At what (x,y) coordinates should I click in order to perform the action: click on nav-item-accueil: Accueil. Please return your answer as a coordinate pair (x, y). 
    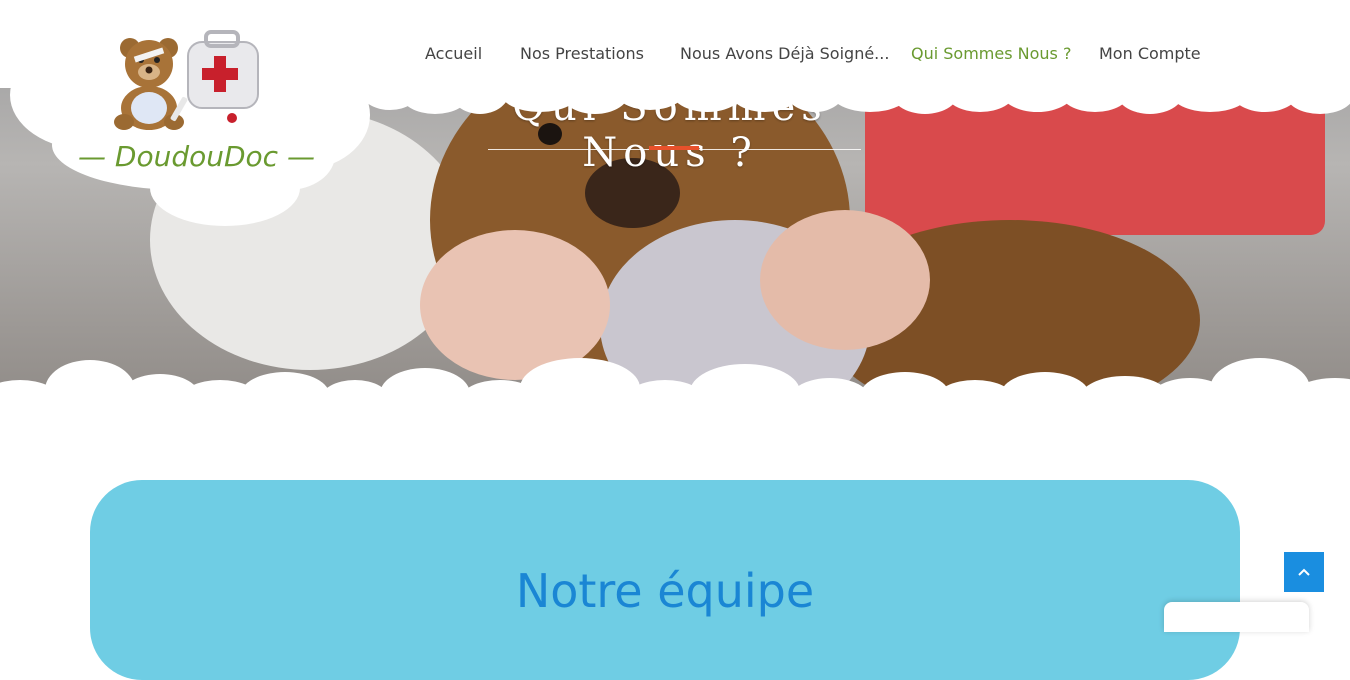
    Looking at the image, I should click on (453, 53).